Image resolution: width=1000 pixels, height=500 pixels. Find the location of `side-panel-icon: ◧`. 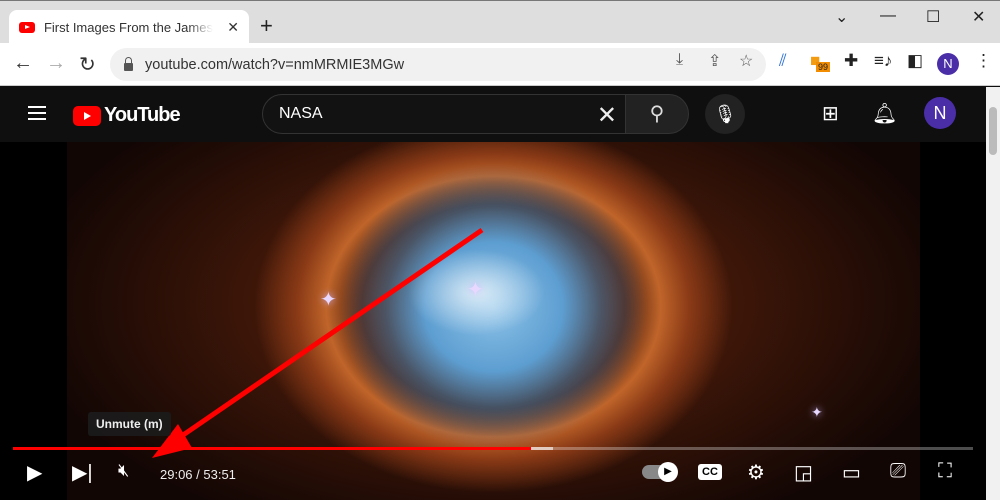

side-panel-icon: ◧ is located at coordinates (915, 61).